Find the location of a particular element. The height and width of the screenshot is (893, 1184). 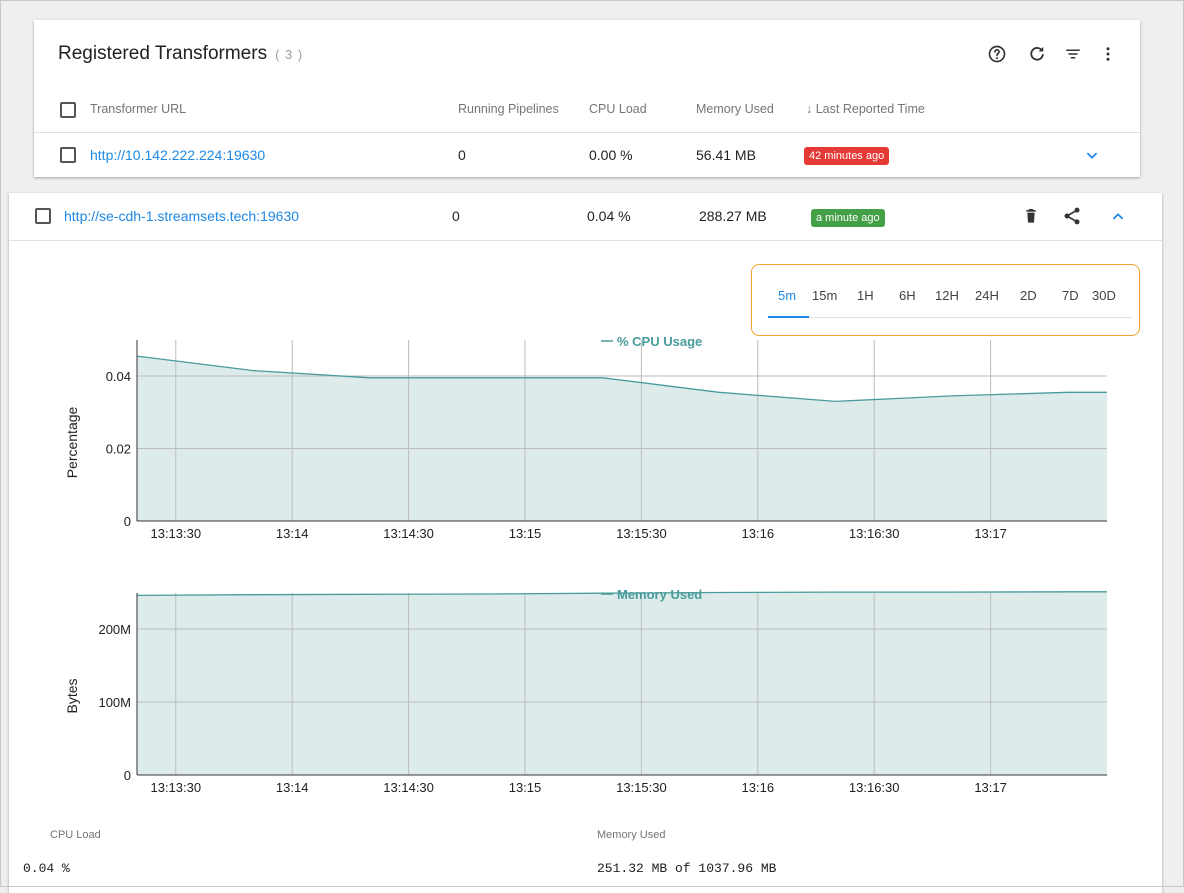

row-checkbox is located at coordinates (68, 155).